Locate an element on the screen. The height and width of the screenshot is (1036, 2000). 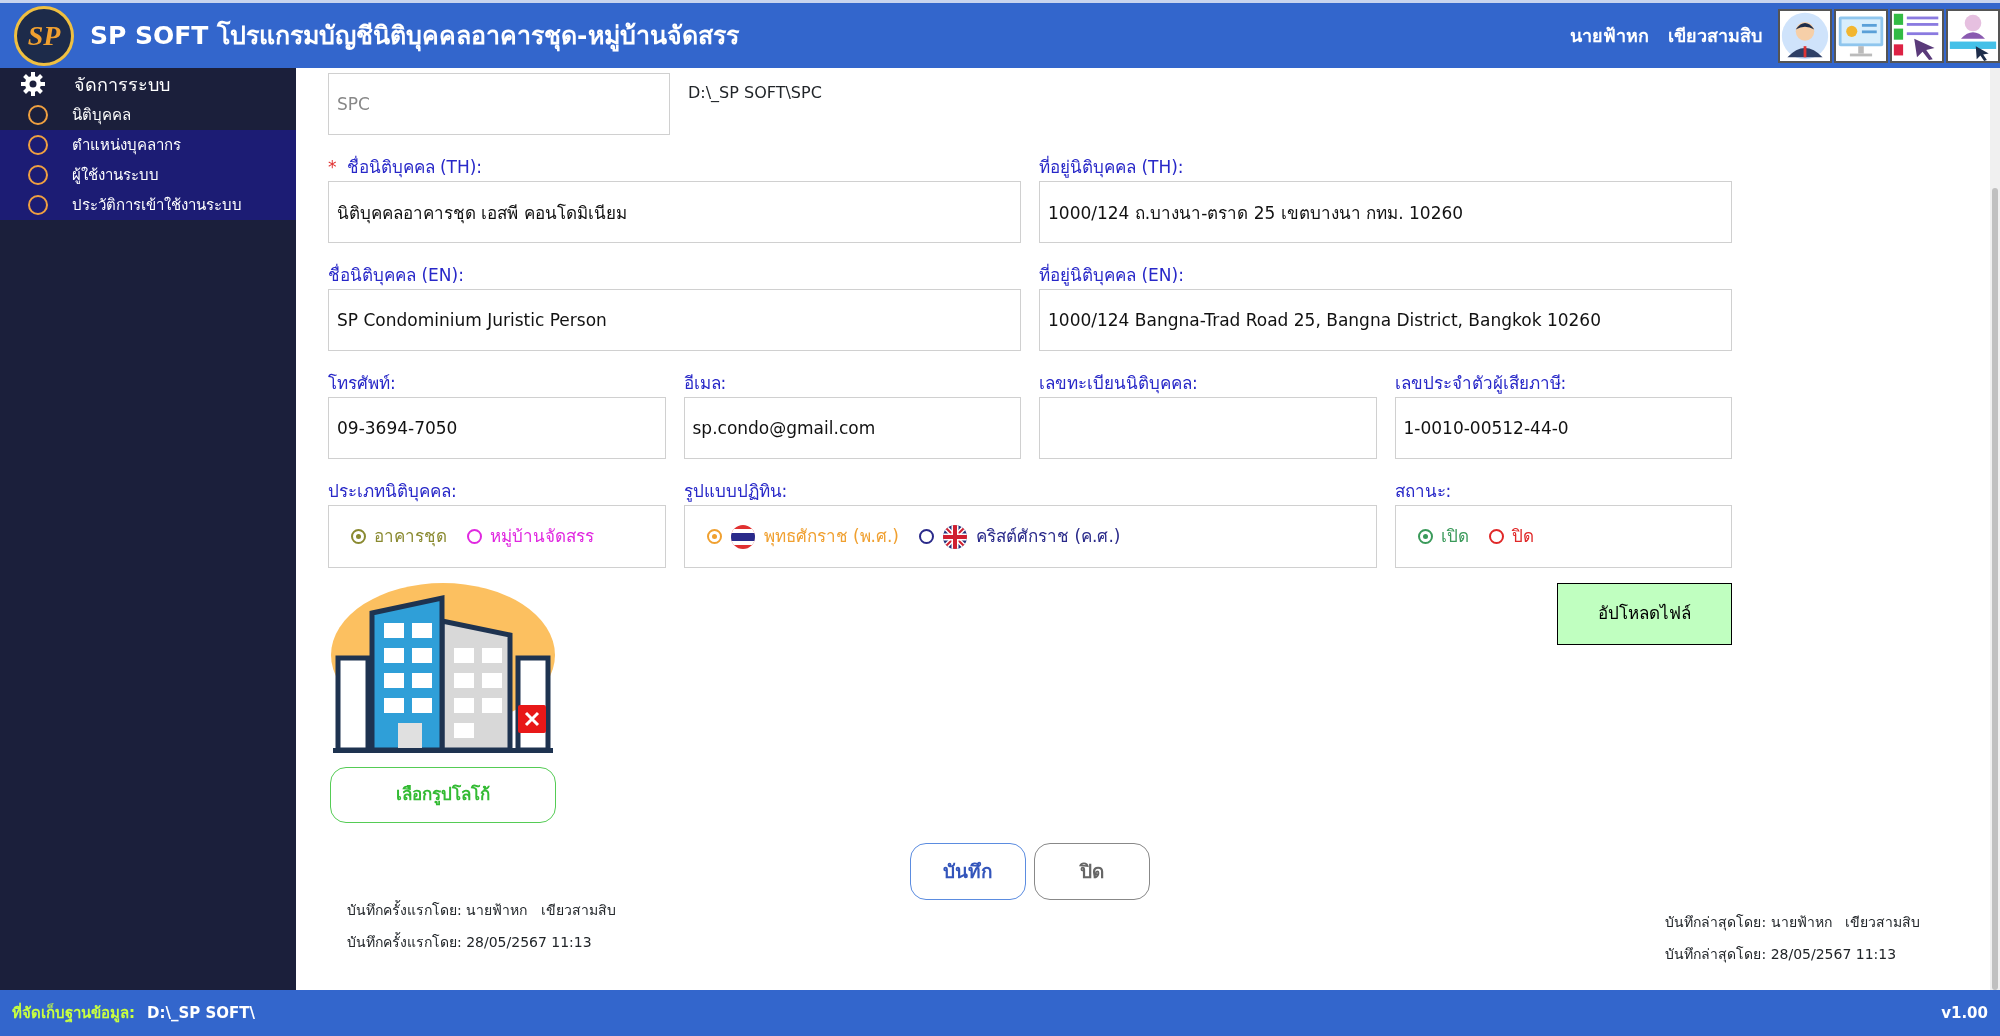
delete-icon is located at coordinates (532, 719).